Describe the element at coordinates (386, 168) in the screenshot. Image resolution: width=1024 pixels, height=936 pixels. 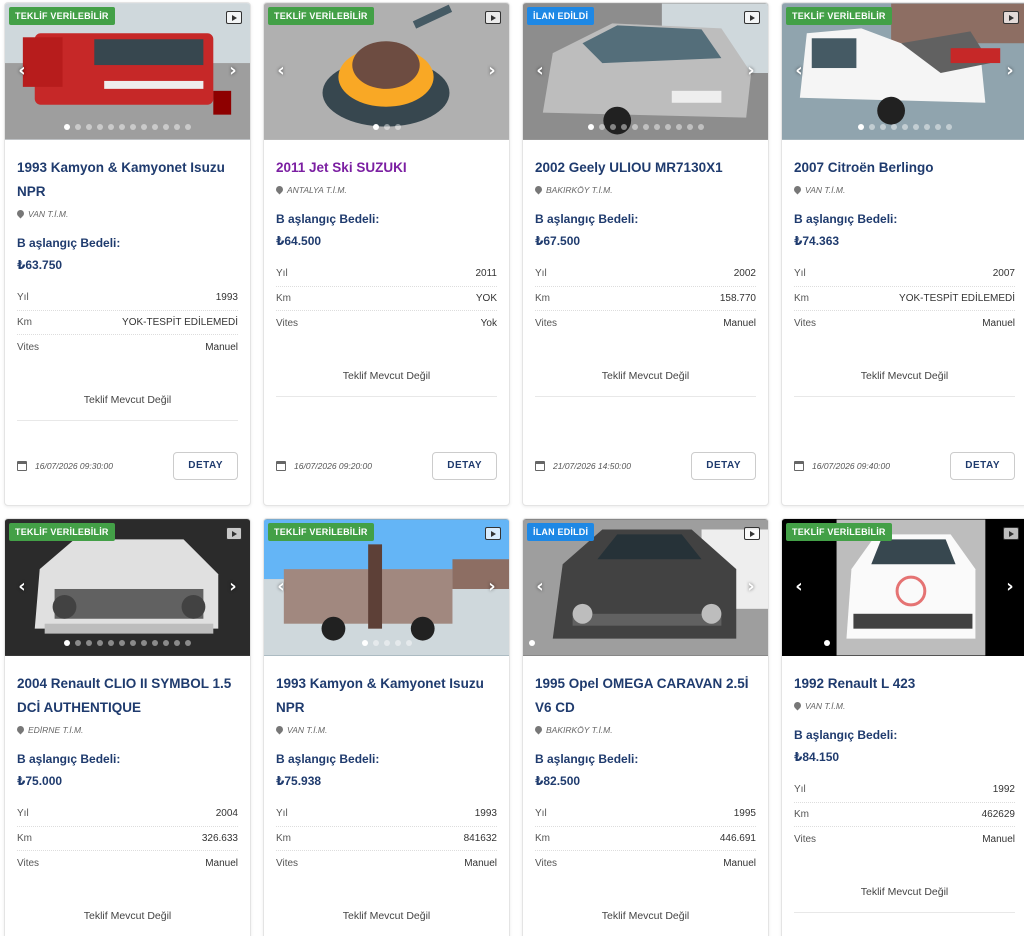
I see `listing-title: 2011 Jet Ski SUZUKI` at that location.